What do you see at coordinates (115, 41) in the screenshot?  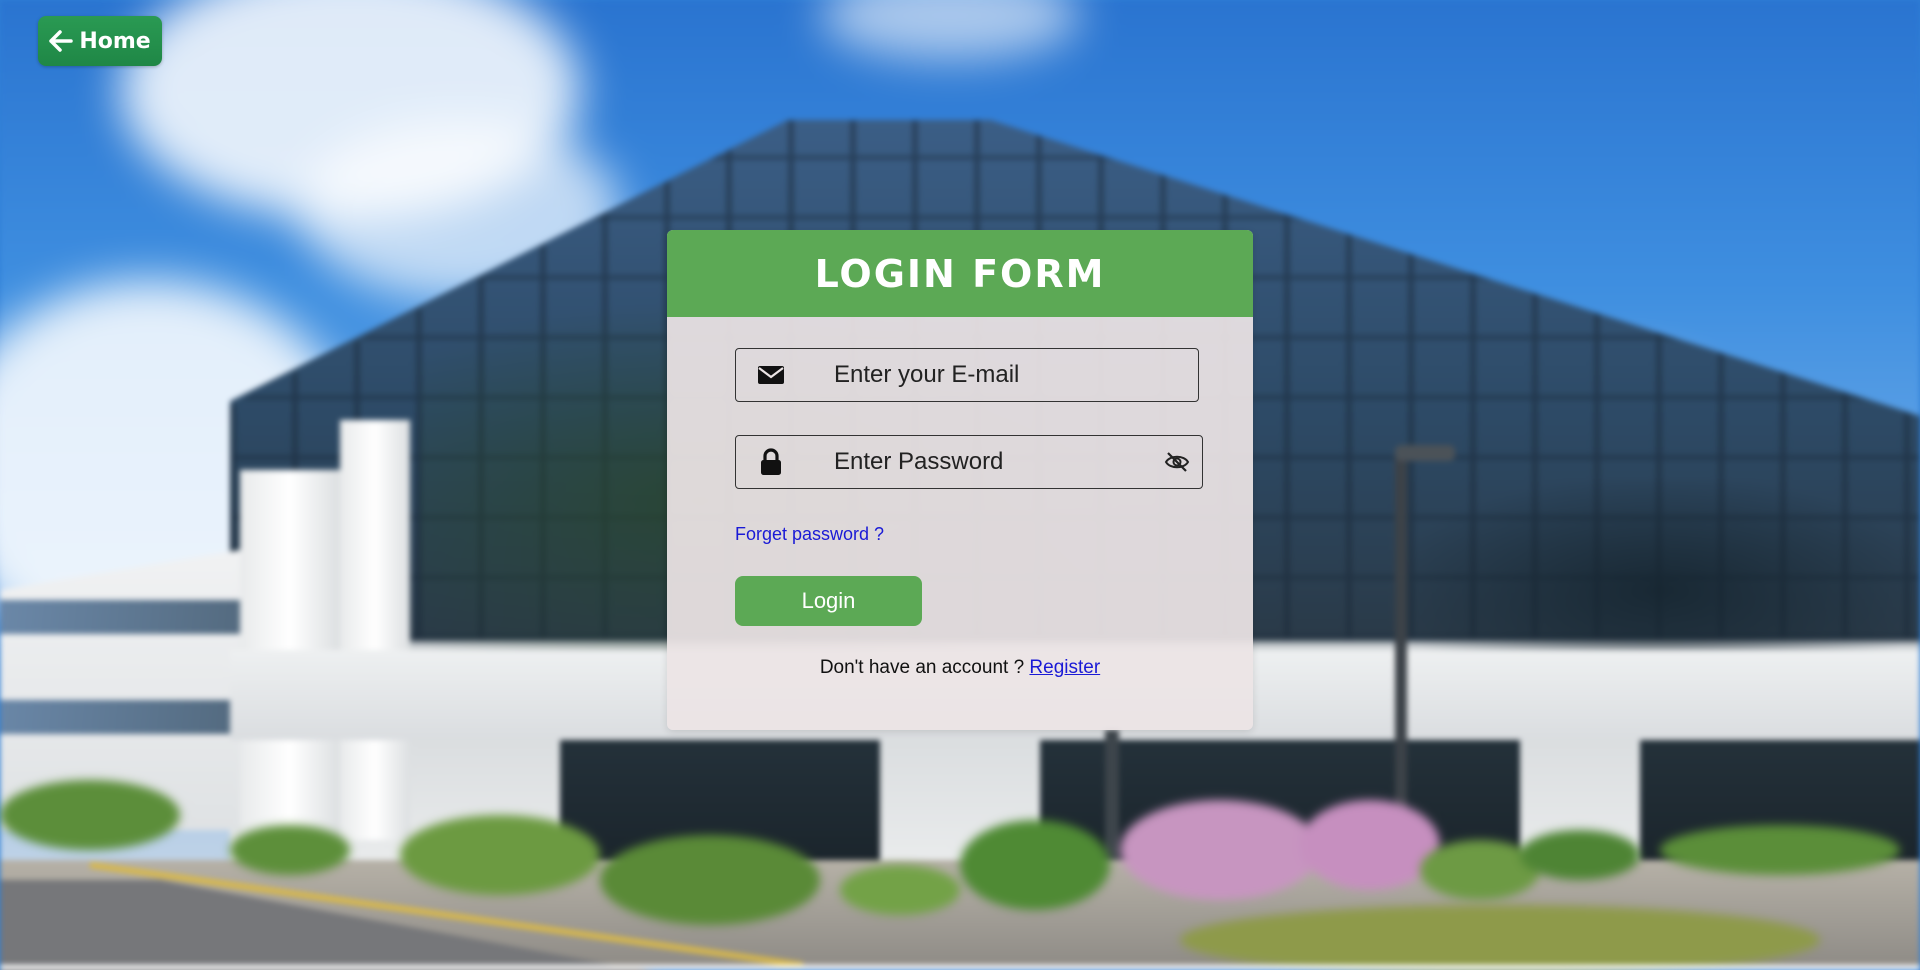 I see `home-button-label: Home` at bounding box center [115, 41].